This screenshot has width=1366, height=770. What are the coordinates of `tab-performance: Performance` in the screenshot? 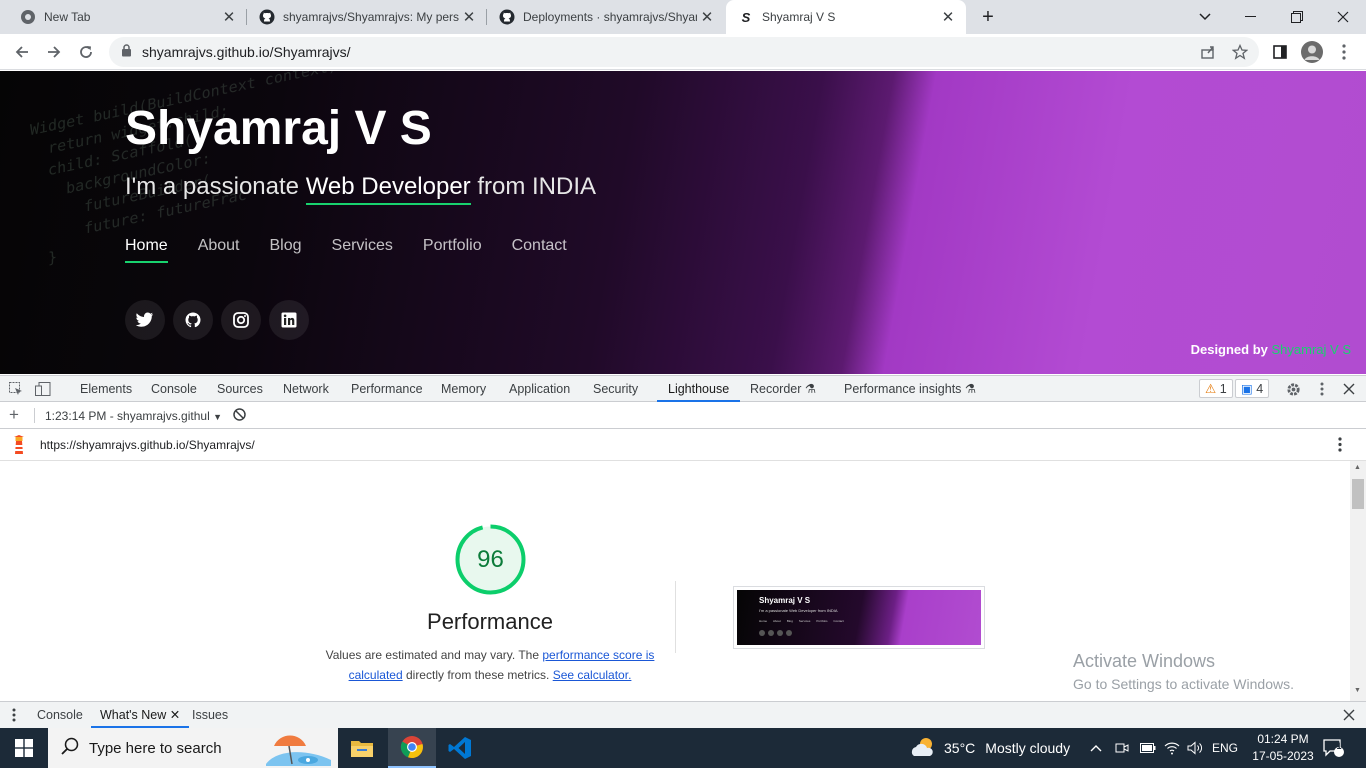 It's located at (387, 389).